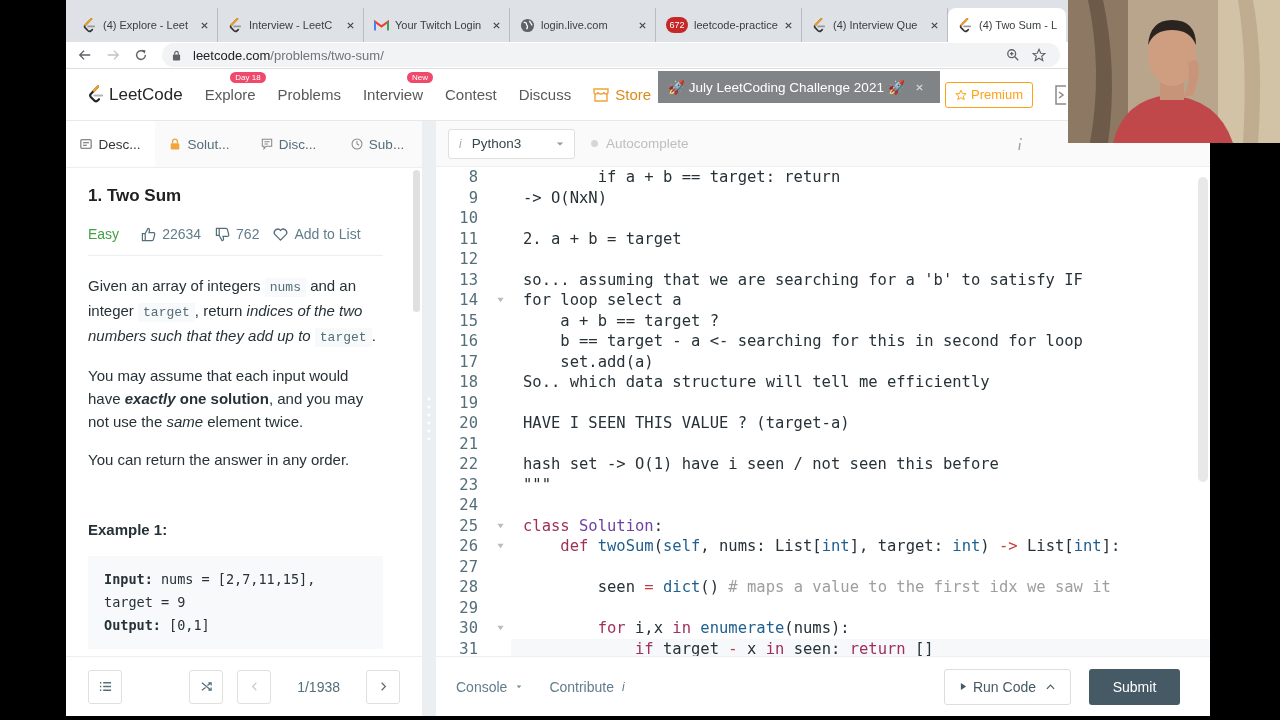  I want to click on code-line: def twoSum(self, nums: List[int], target: int) -> List[int]:, so click(840, 546).